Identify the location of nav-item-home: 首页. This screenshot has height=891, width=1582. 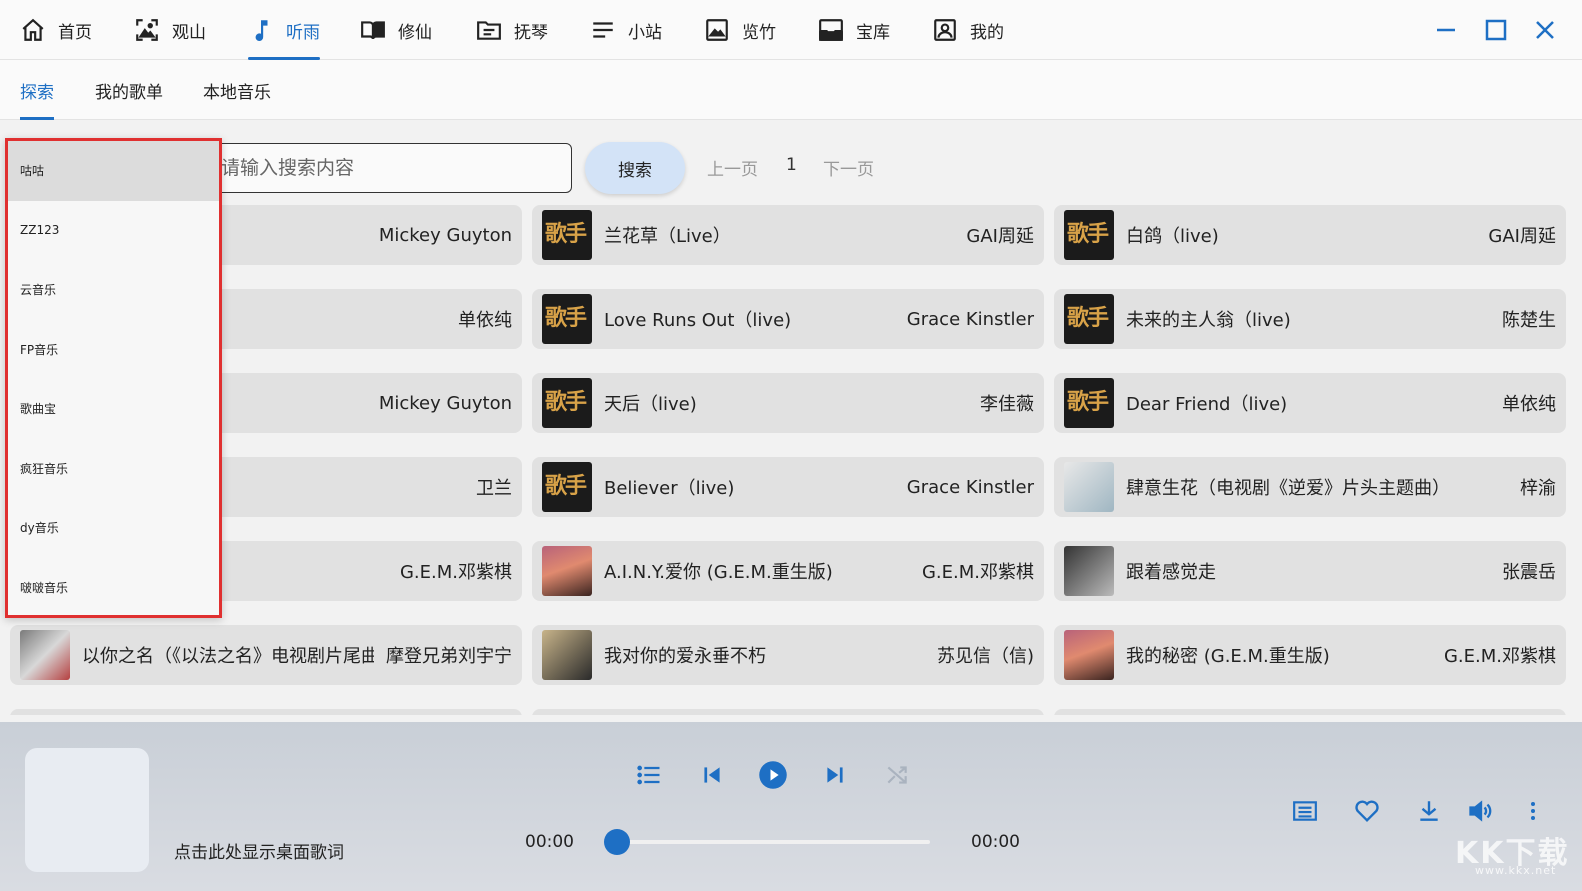
(56, 30).